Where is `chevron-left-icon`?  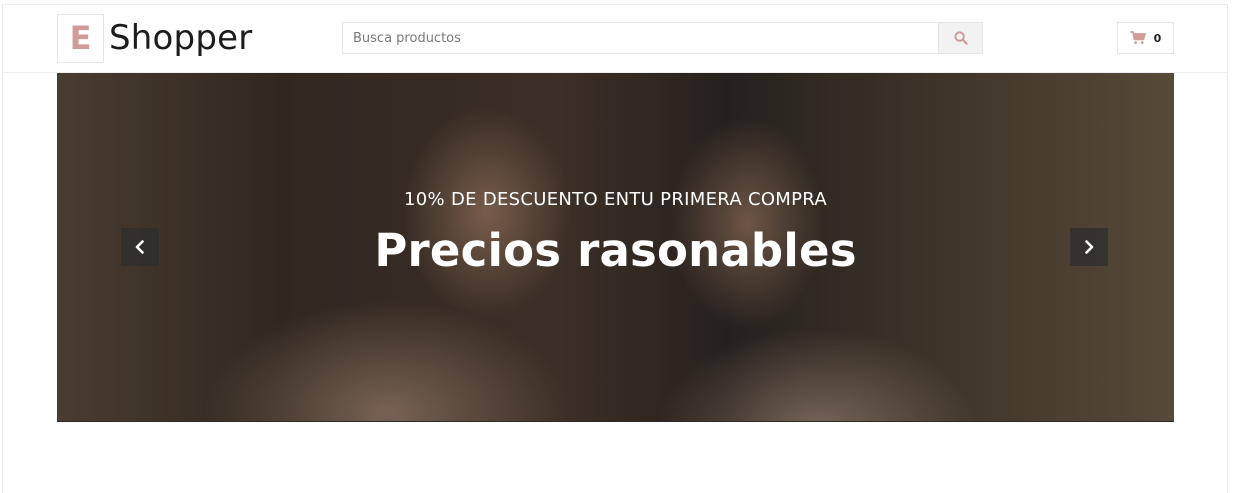 chevron-left-icon is located at coordinates (139, 247).